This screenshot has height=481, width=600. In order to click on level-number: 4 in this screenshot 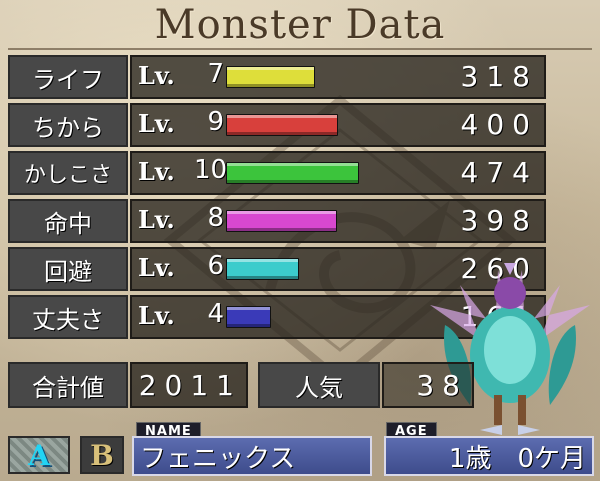, I will do `click(215, 314)`.